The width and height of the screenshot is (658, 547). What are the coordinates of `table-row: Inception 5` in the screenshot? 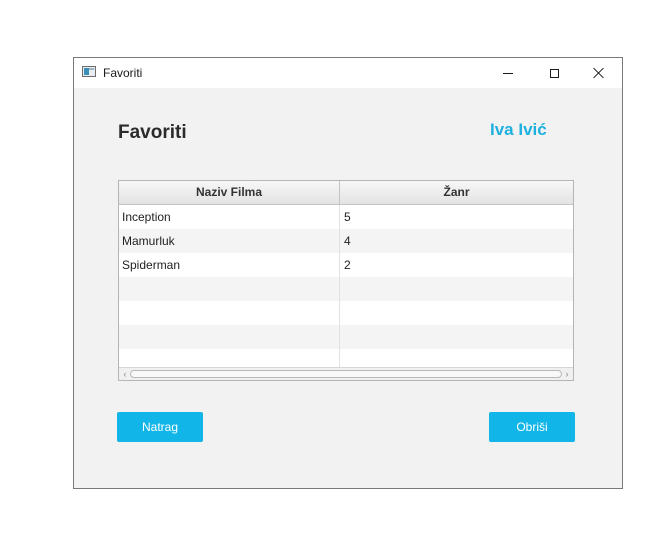 It's located at (346, 217).